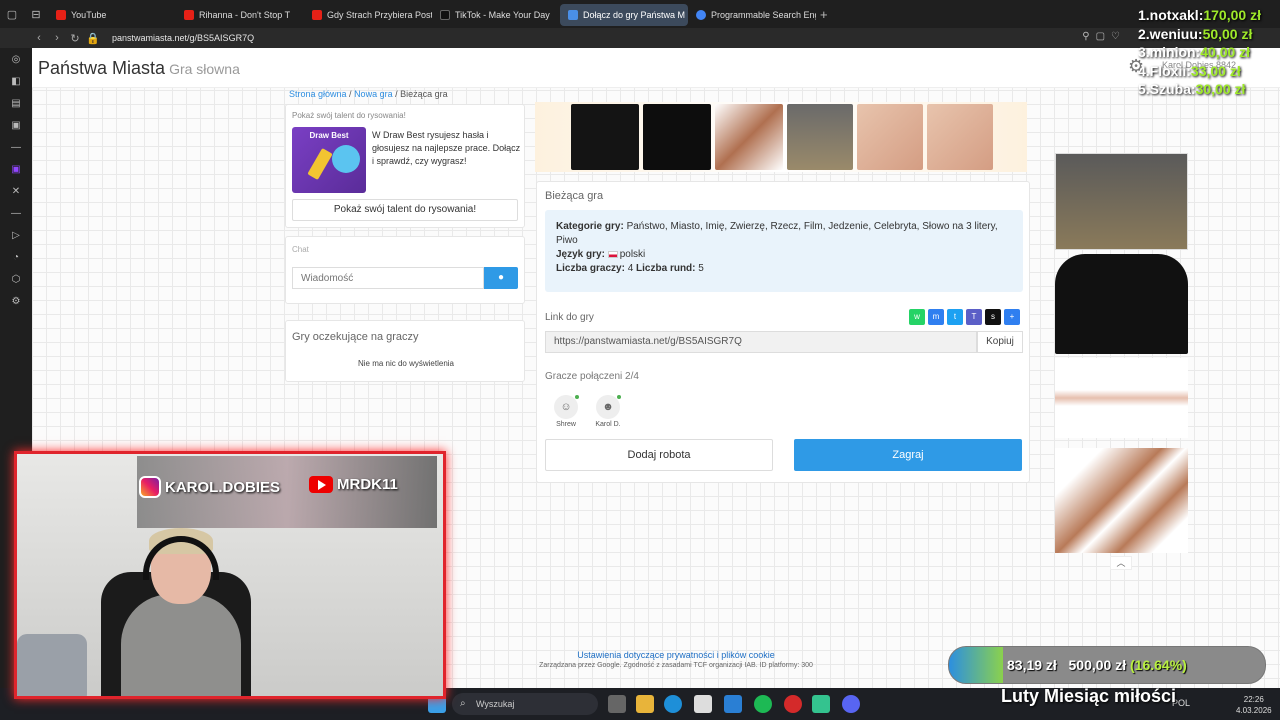 Image resolution: width=1280 pixels, height=720 pixels. What do you see at coordinates (16, 235) in the screenshot?
I see `player-icon: ▷` at bounding box center [16, 235].